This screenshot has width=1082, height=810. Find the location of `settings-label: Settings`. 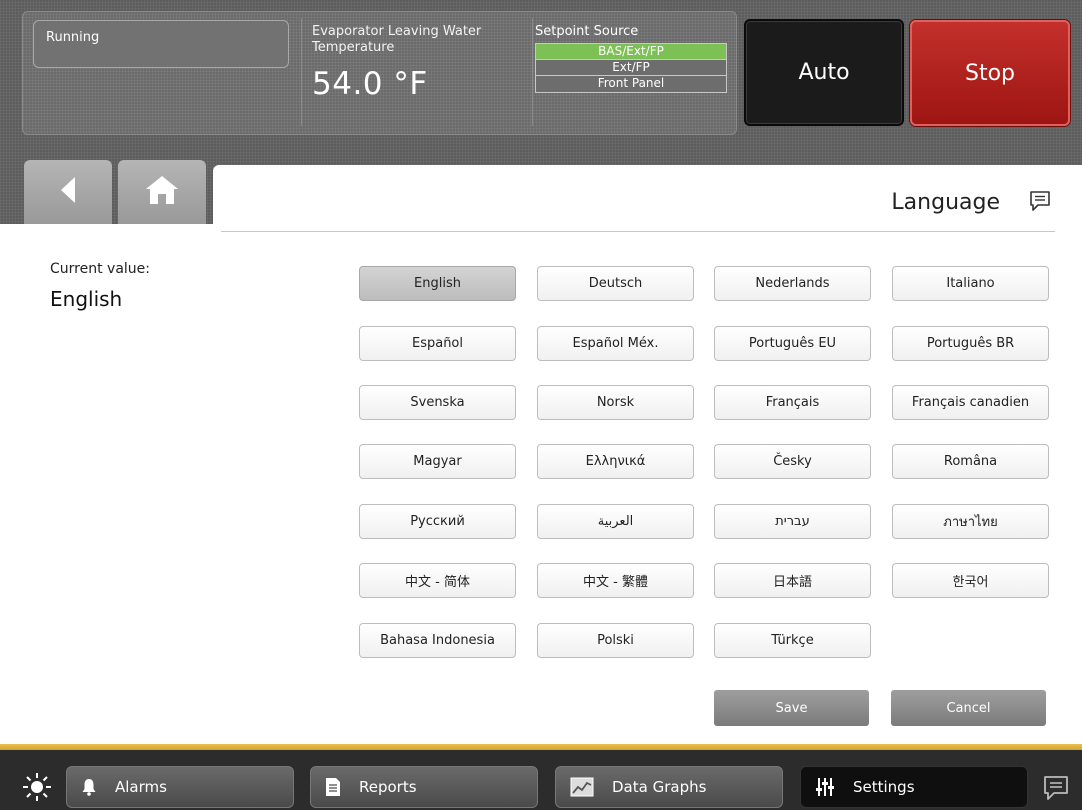

settings-label: Settings is located at coordinates (884, 787).